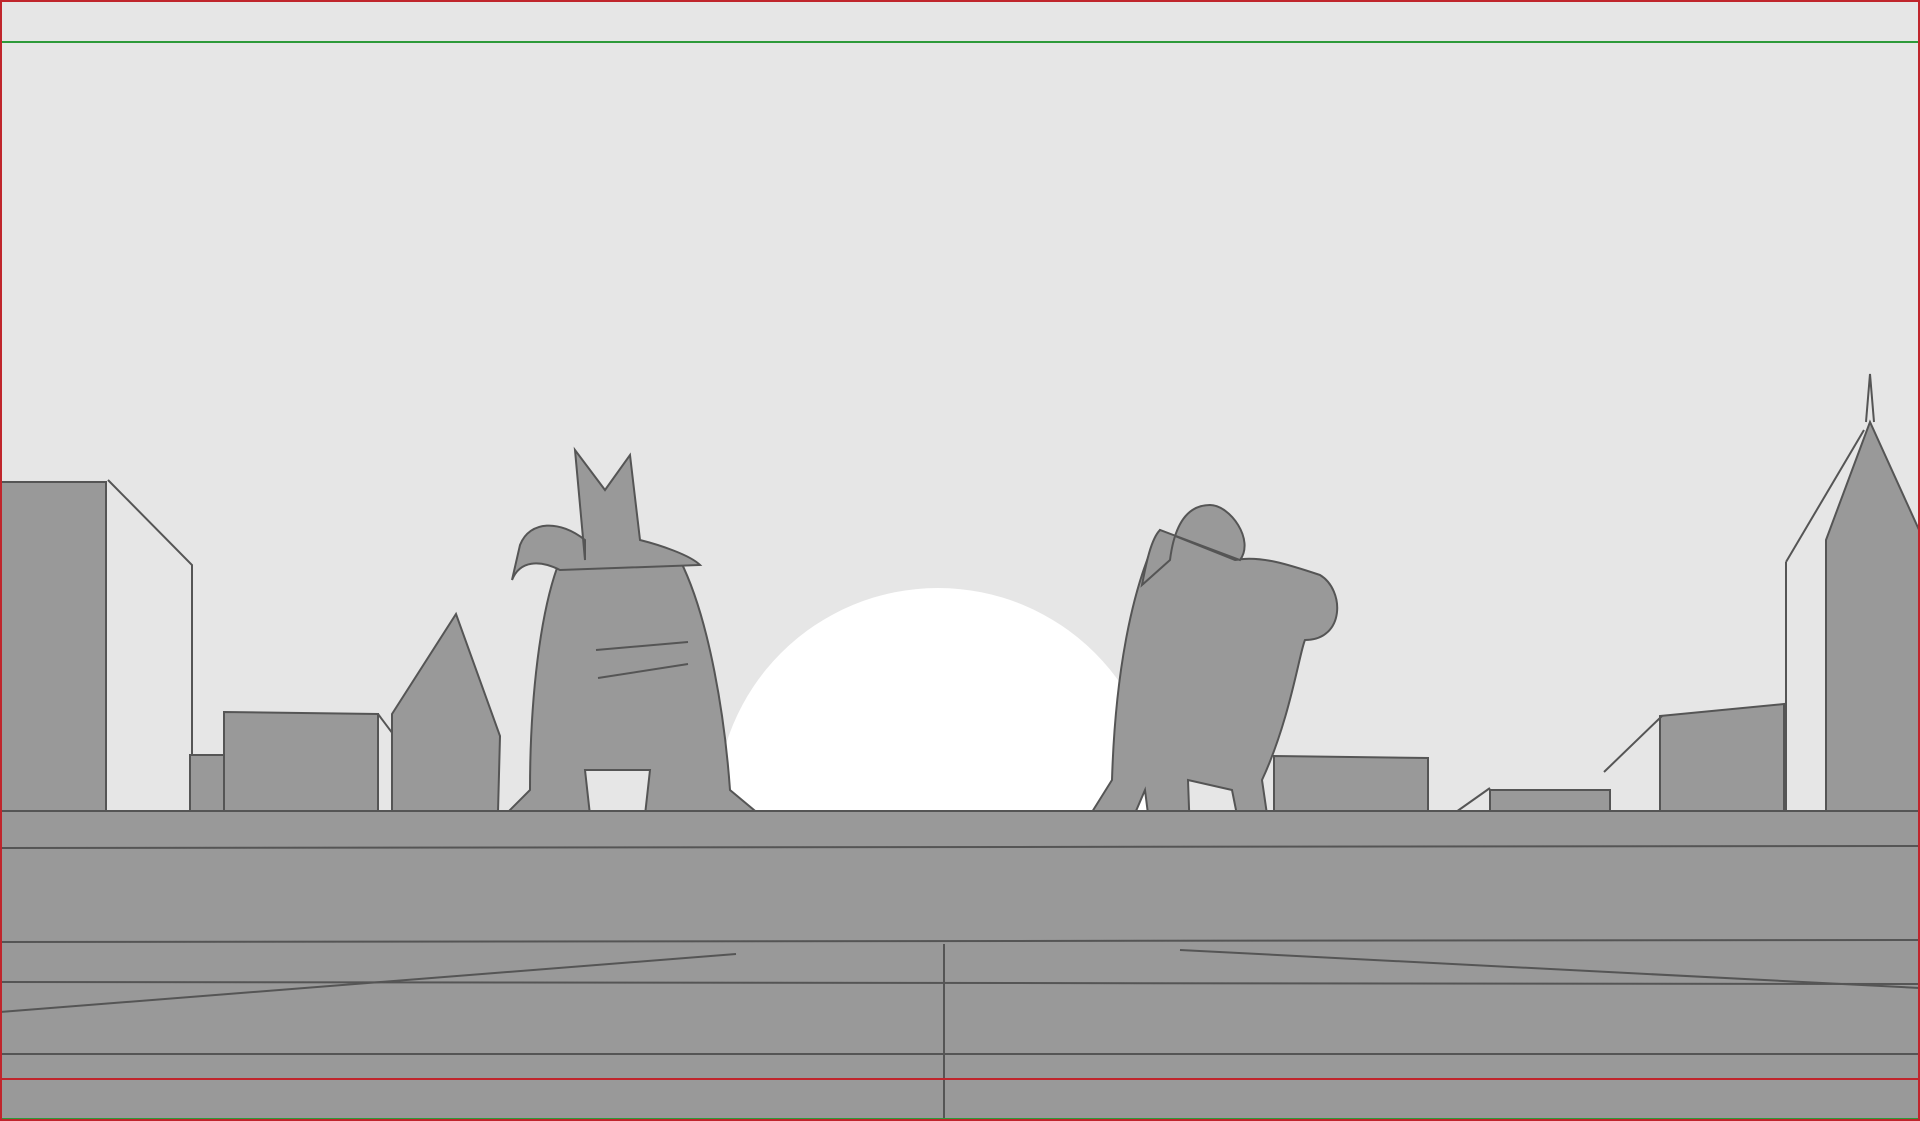 The image size is (1920, 1121). I want to click on building-right-block, so click(1722, 757).